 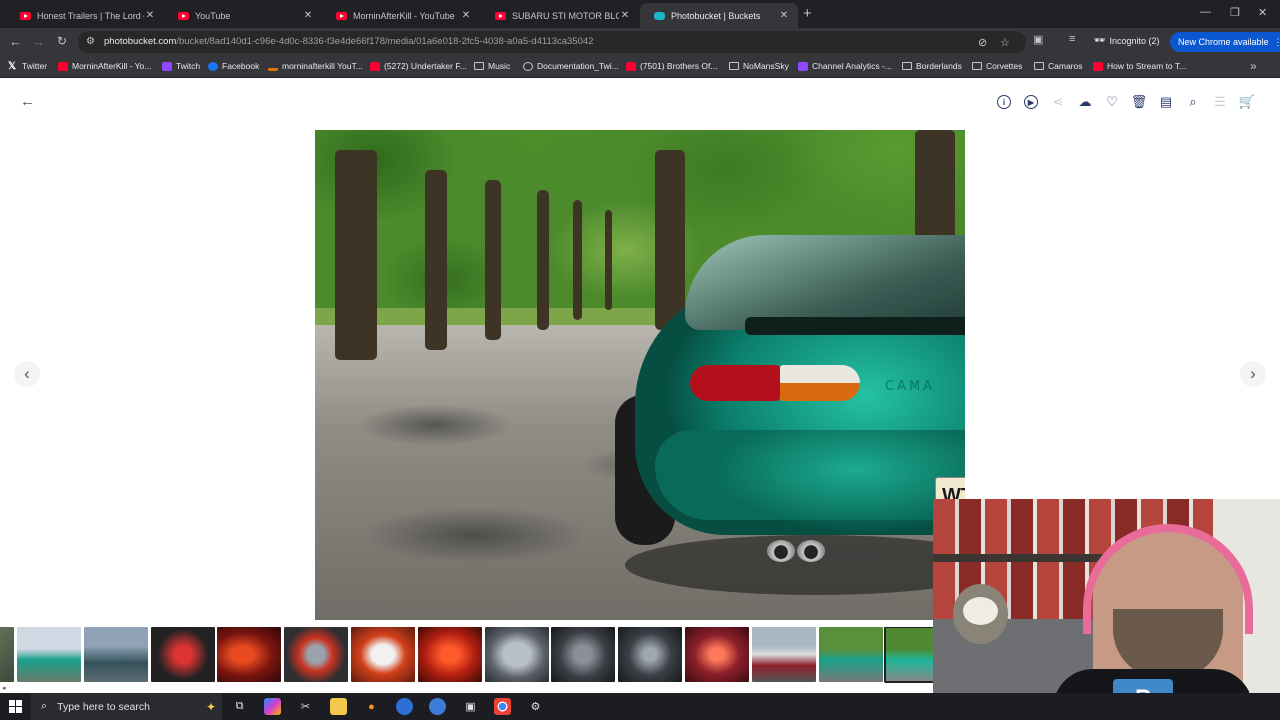 I want to click on bookmark-folder-corvettes: Corvettes, so click(x=997, y=66).